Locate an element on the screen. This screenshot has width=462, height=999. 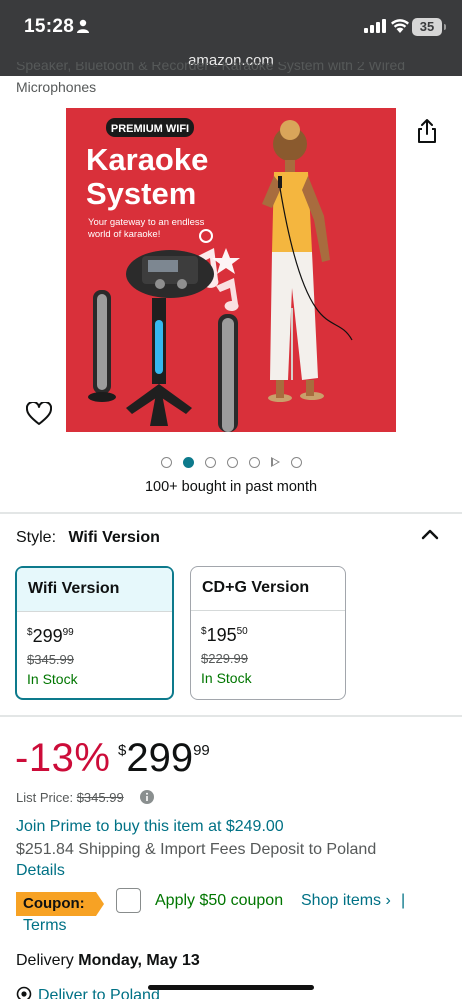
delivery-prefix: Delivery is located at coordinates (45, 960).